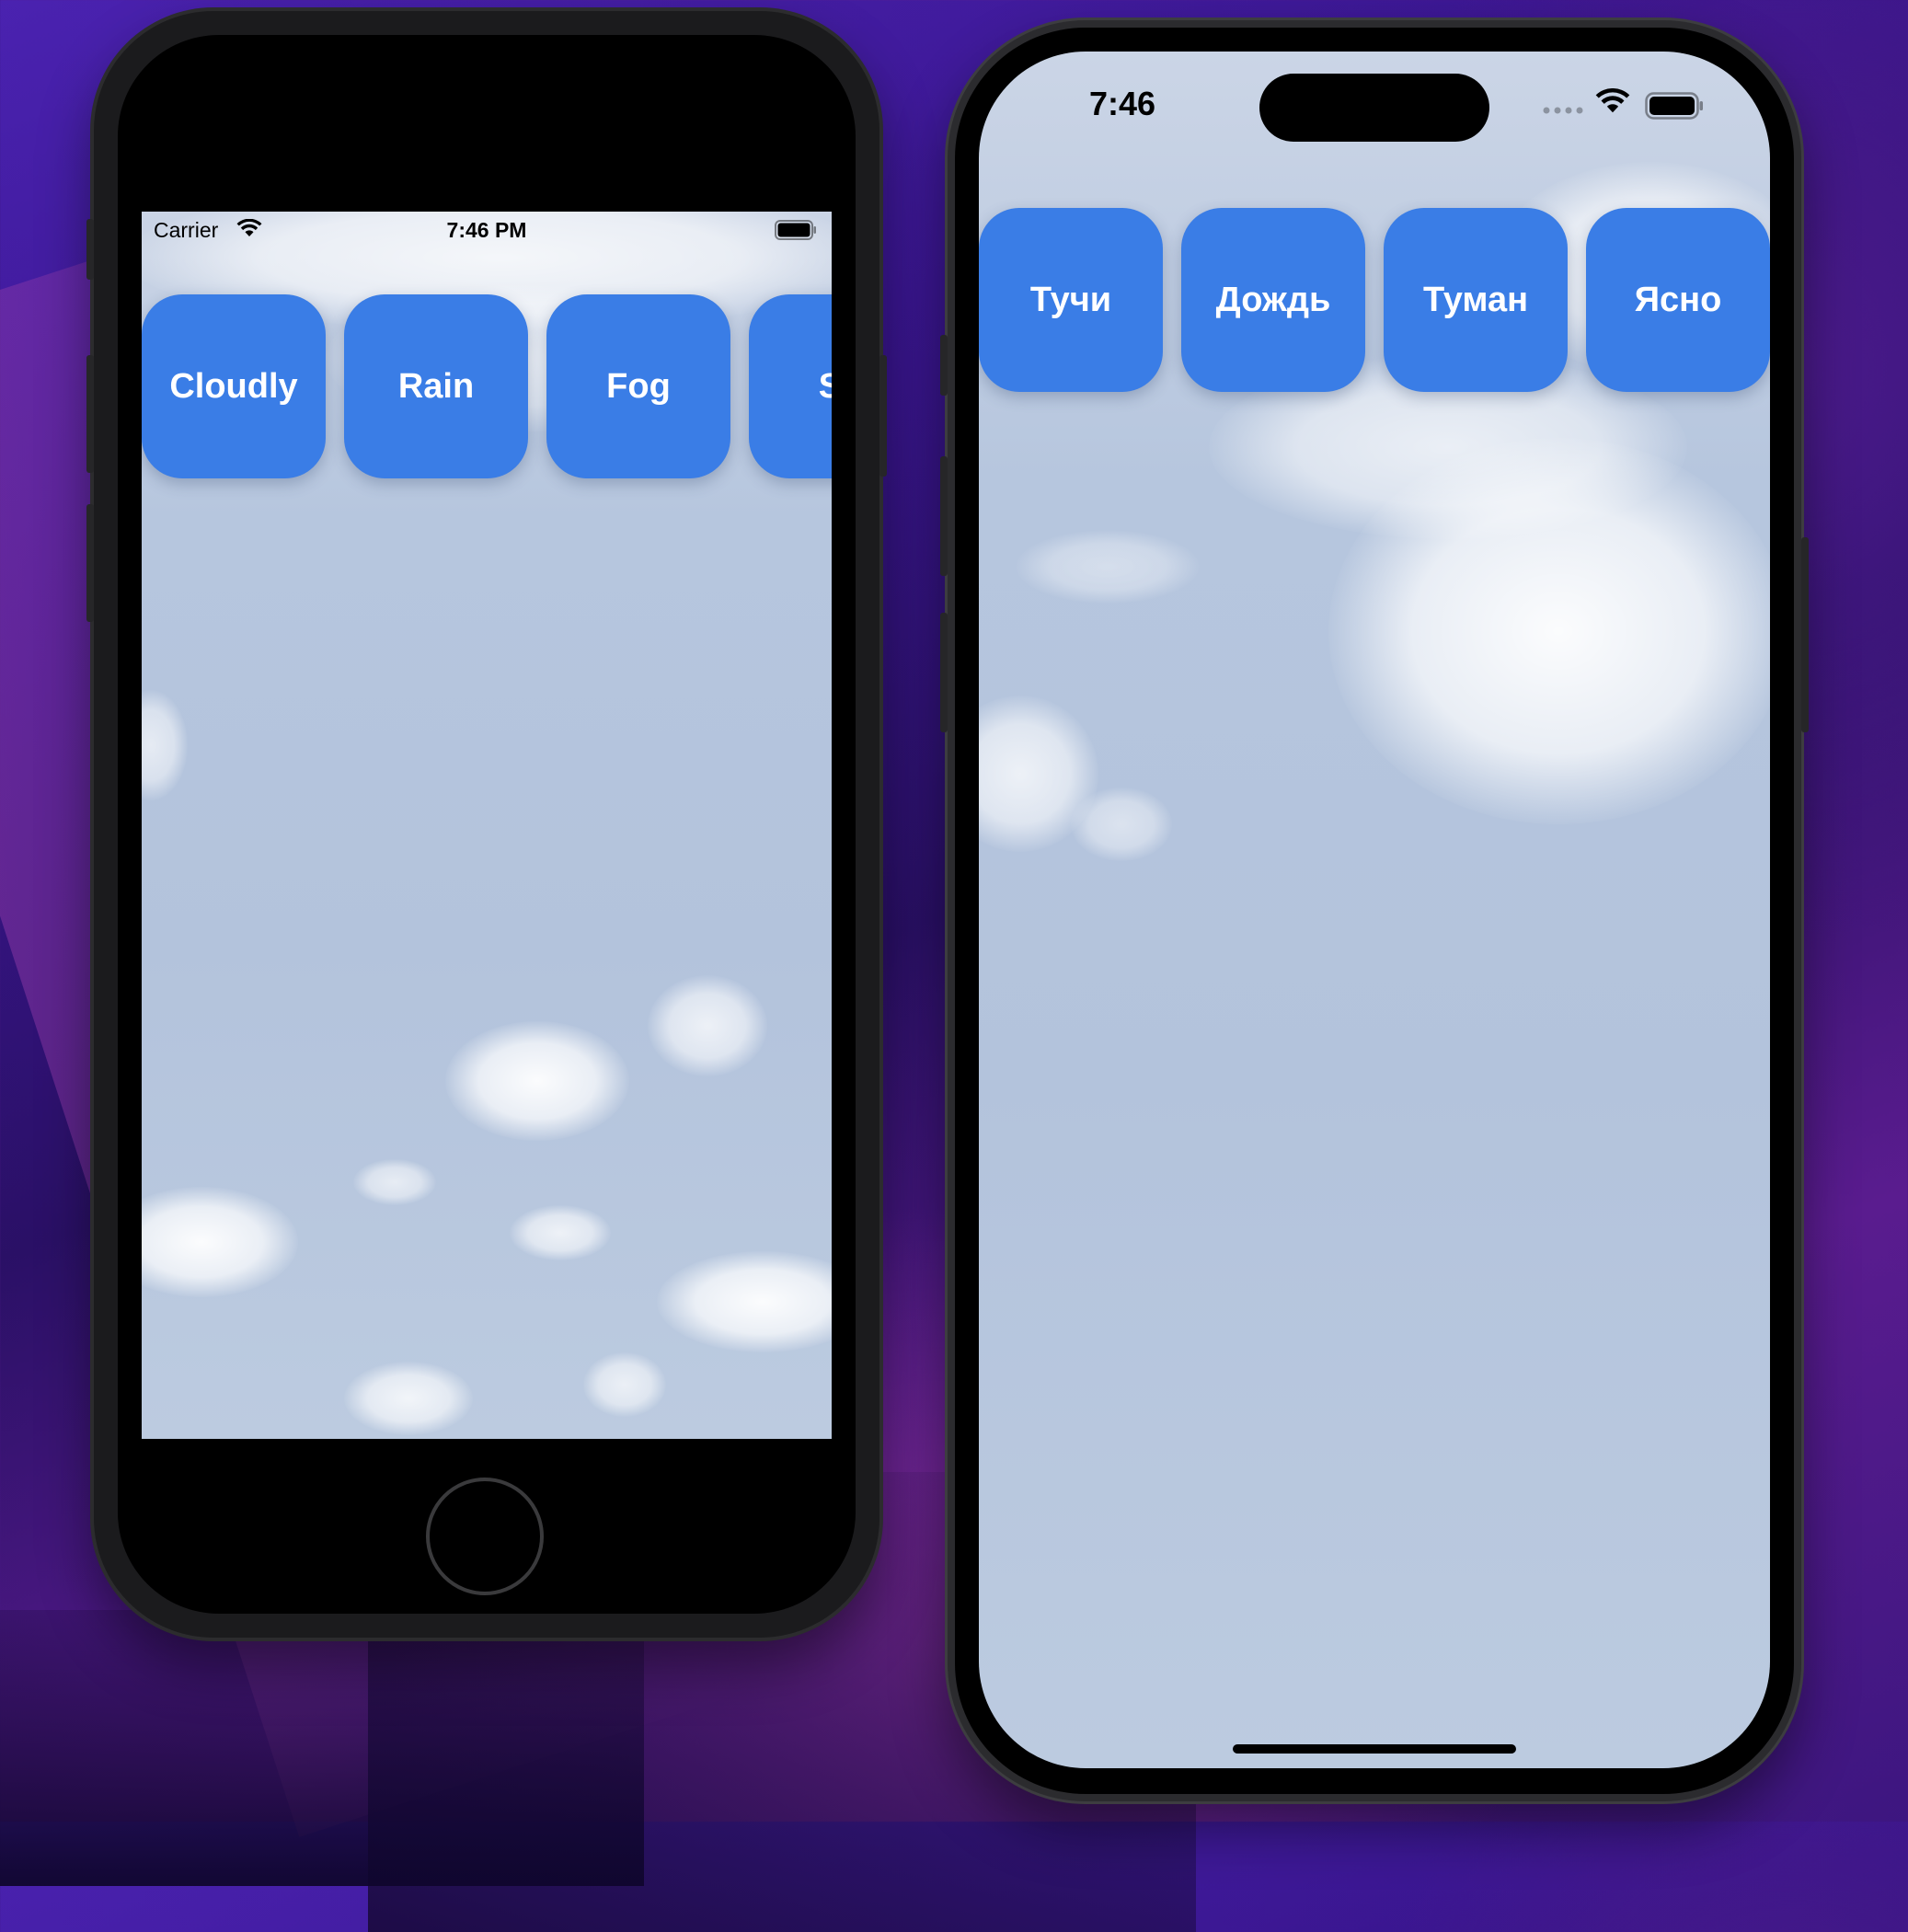 Image resolution: width=1908 pixels, height=1932 pixels. Describe the element at coordinates (790, 386) in the screenshot. I see `sunny-button: Su` at that location.